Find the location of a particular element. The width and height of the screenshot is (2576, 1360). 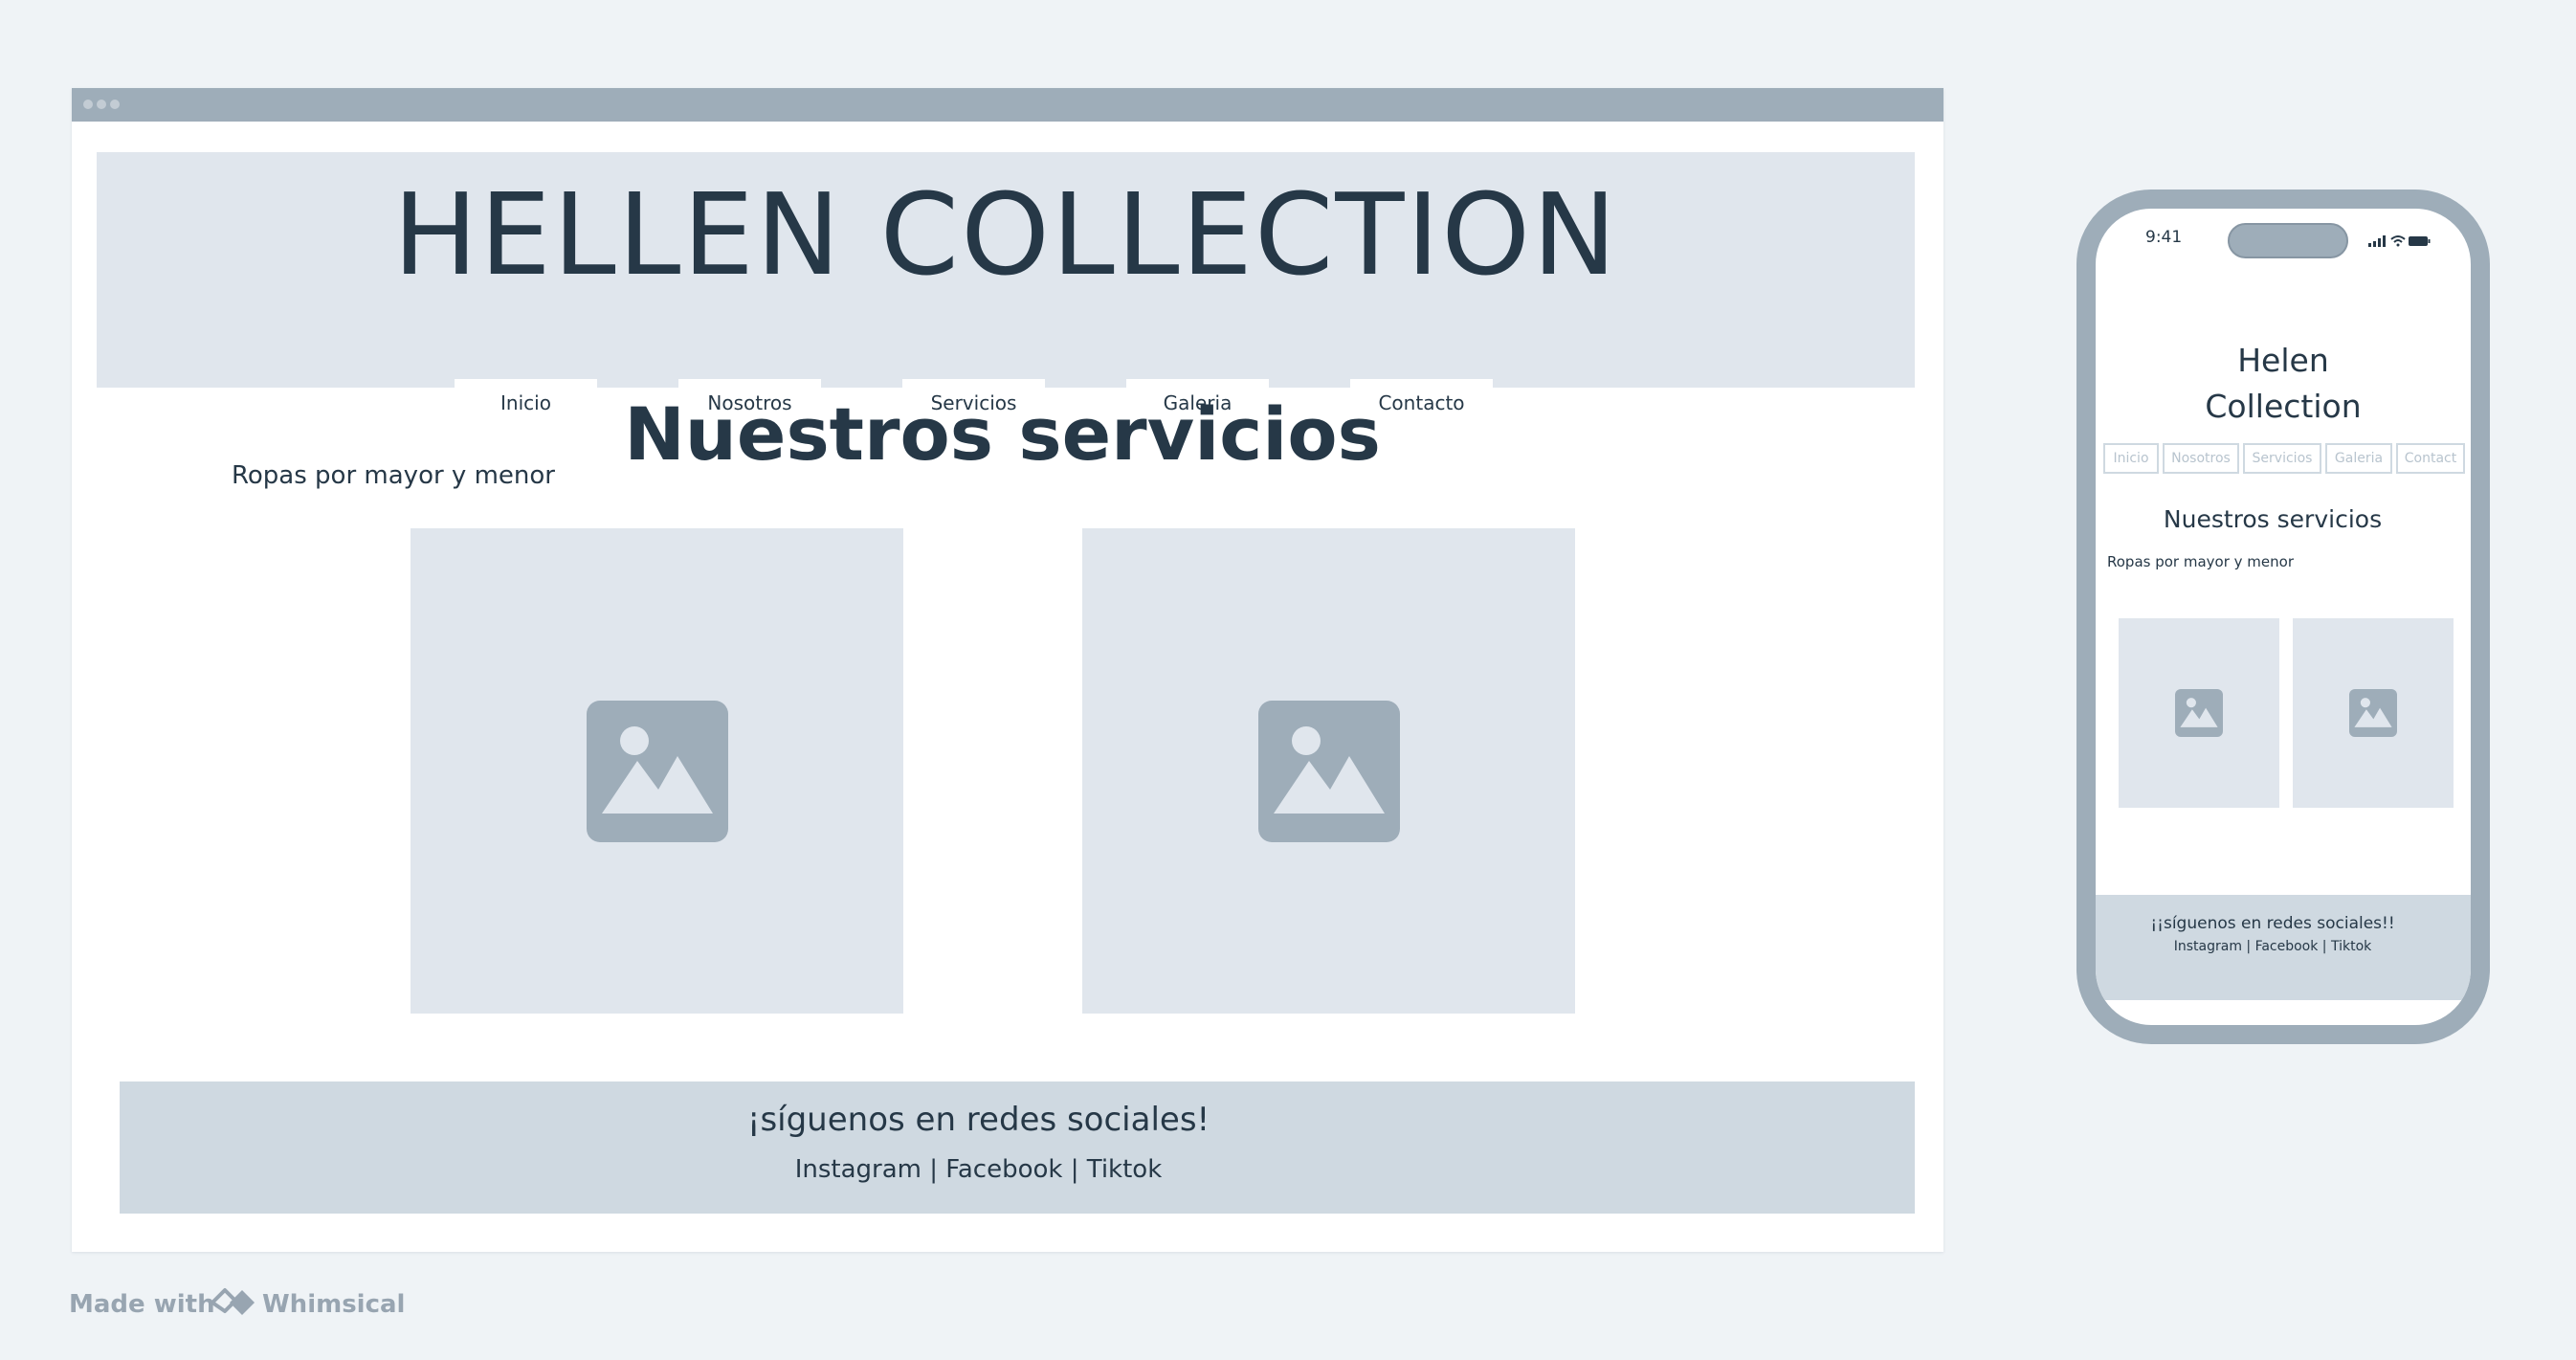

mobile-nav-contact: Contact is located at coordinates (2430, 459).